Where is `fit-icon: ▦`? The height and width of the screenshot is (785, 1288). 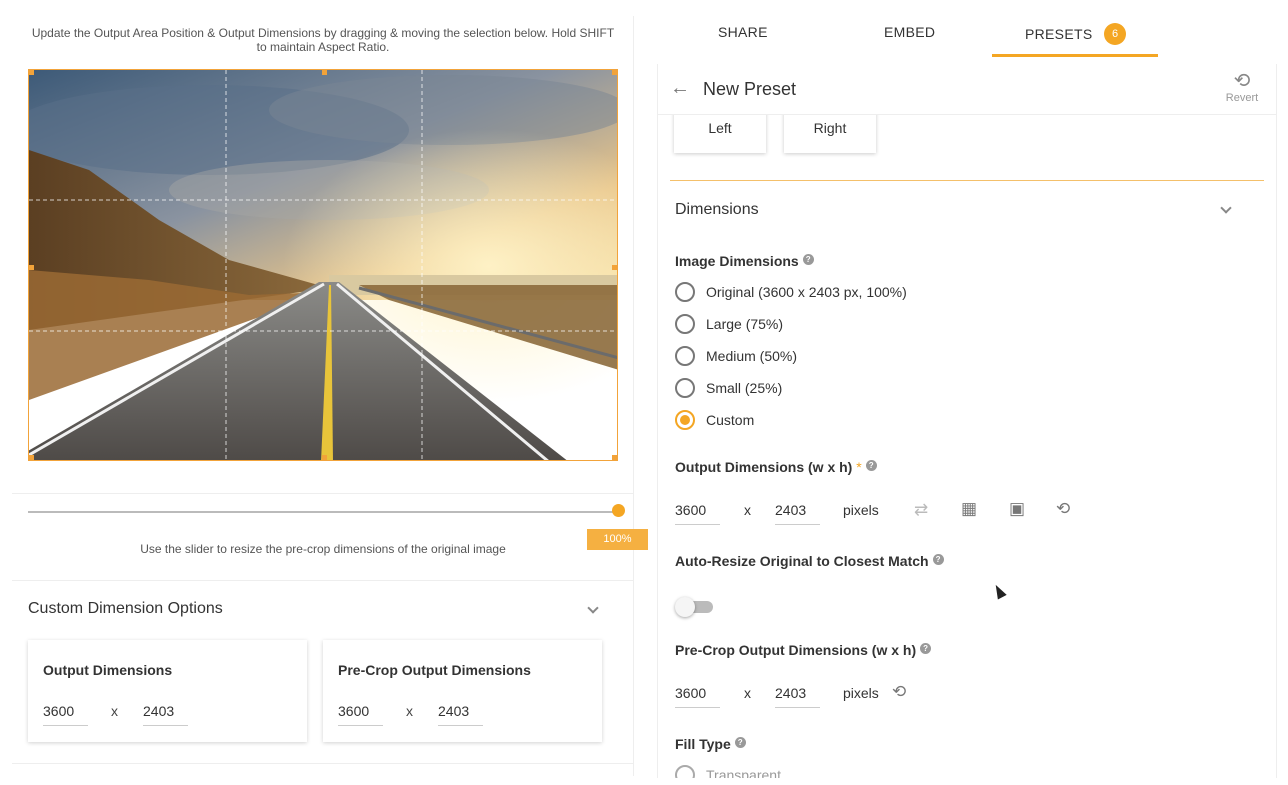 fit-icon: ▦ is located at coordinates (969, 509).